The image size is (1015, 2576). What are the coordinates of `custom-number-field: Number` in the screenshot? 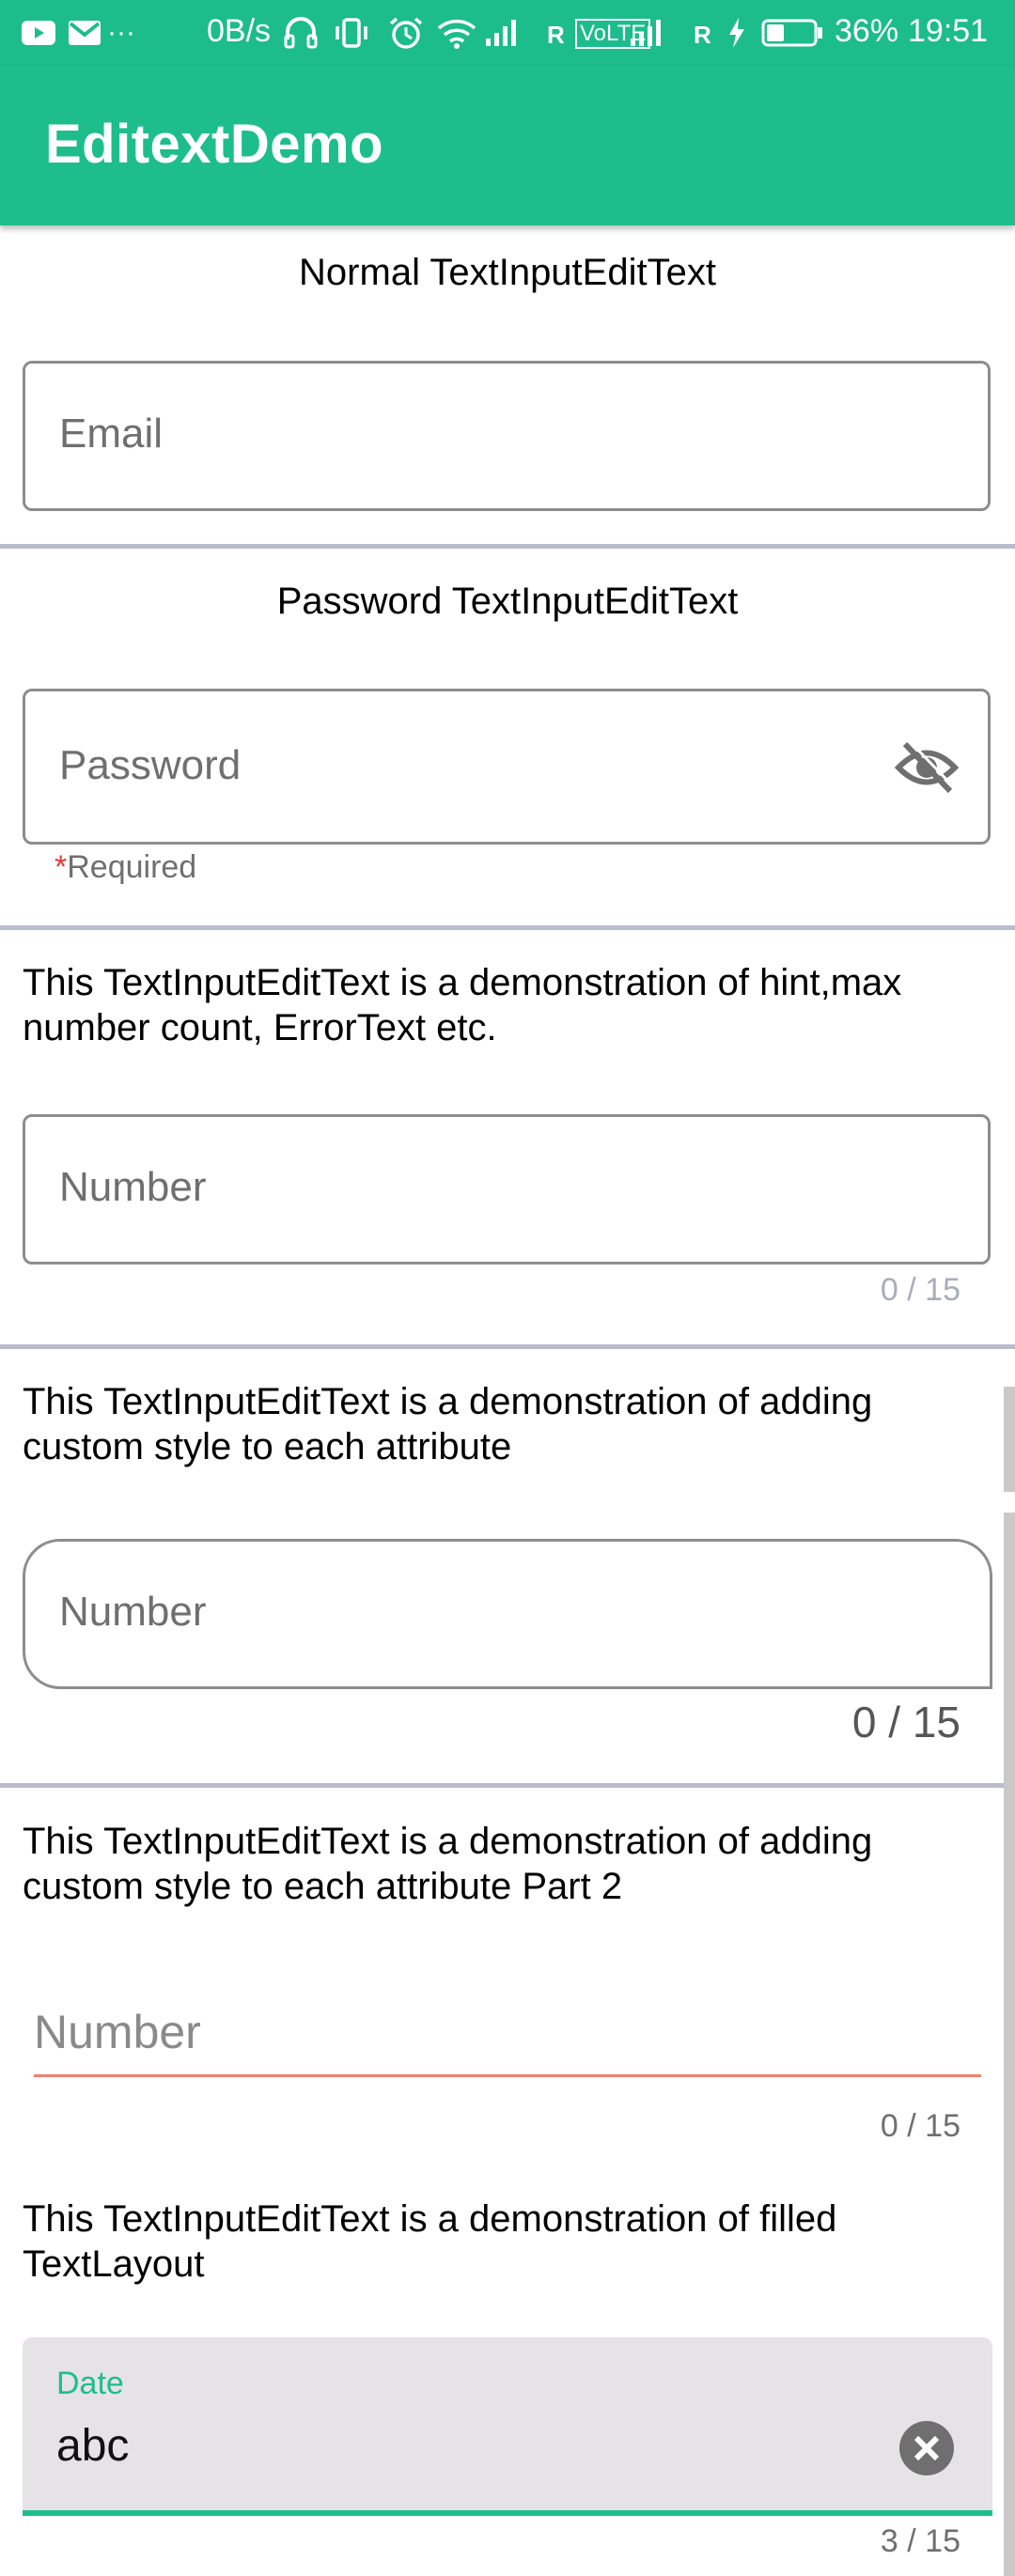 It's located at (507, 1614).